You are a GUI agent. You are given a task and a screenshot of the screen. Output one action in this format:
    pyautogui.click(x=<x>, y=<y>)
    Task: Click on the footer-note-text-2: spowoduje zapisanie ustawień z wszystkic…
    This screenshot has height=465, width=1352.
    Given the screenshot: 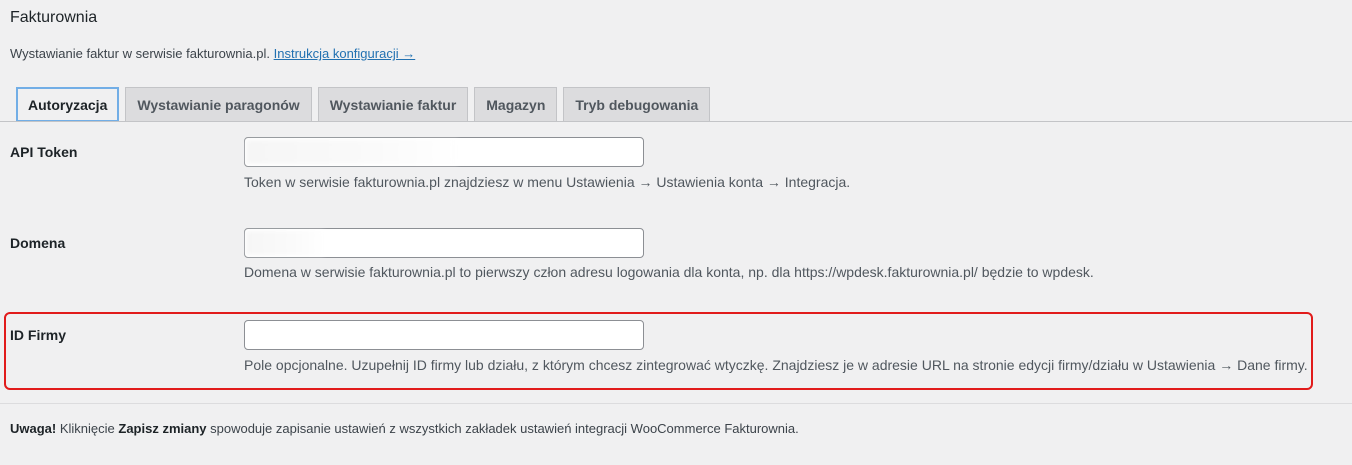 What is the action you would take?
    pyautogui.click(x=502, y=428)
    